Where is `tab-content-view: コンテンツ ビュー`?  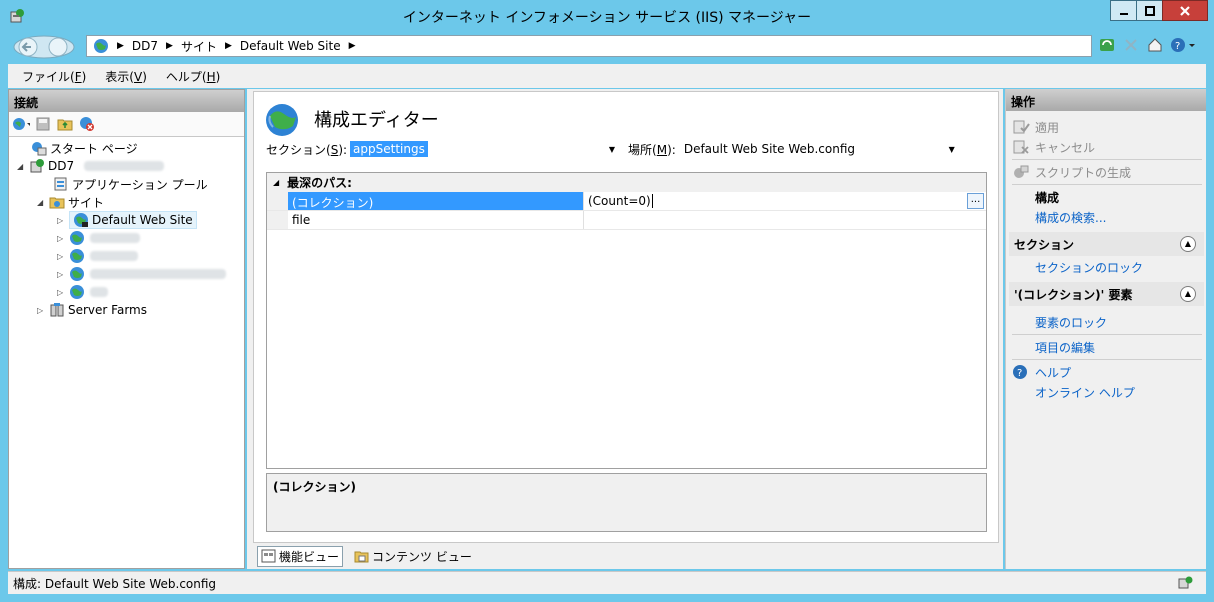 tab-content-view: コンテンツ ビュー is located at coordinates (413, 556).